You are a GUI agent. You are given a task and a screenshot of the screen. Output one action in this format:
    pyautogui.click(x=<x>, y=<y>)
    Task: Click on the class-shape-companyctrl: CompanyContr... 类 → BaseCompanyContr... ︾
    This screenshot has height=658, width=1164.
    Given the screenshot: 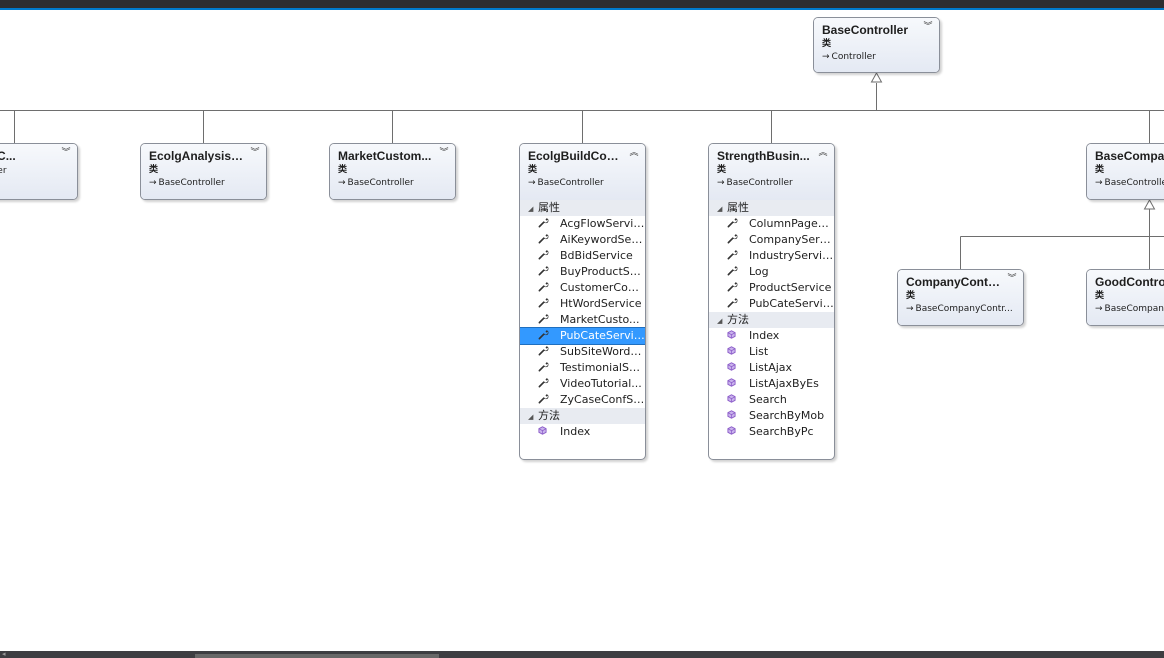 What is the action you would take?
    pyautogui.click(x=960, y=297)
    